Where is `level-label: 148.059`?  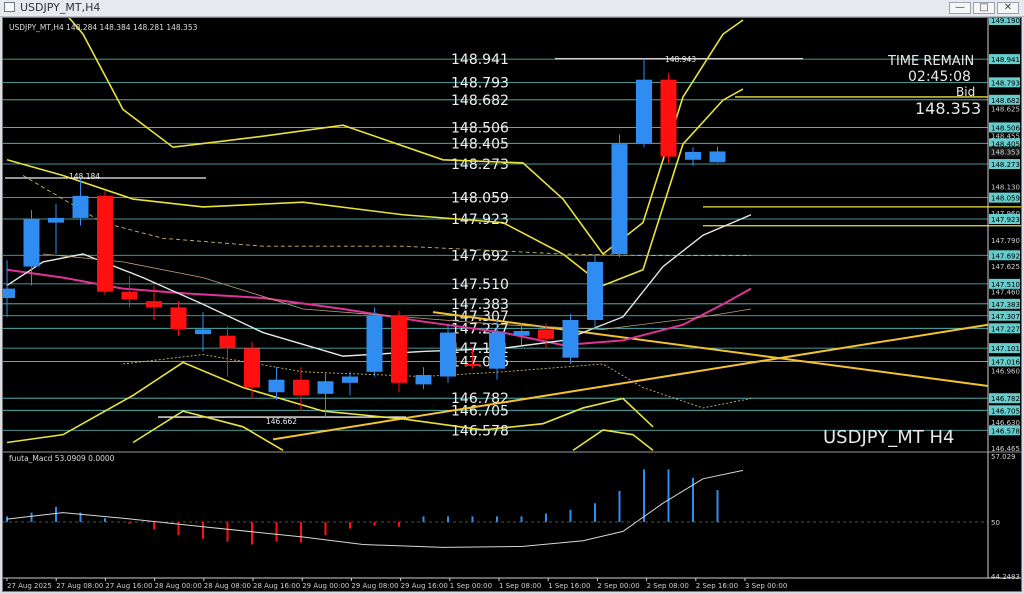 level-label: 148.059 is located at coordinates (480, 199).